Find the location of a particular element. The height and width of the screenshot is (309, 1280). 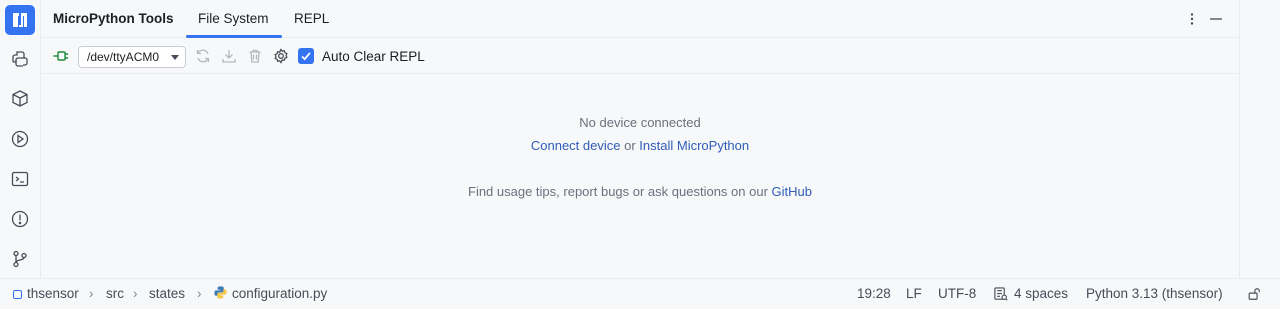

caret-position: 19:28 is located at coordinates (874, 293).